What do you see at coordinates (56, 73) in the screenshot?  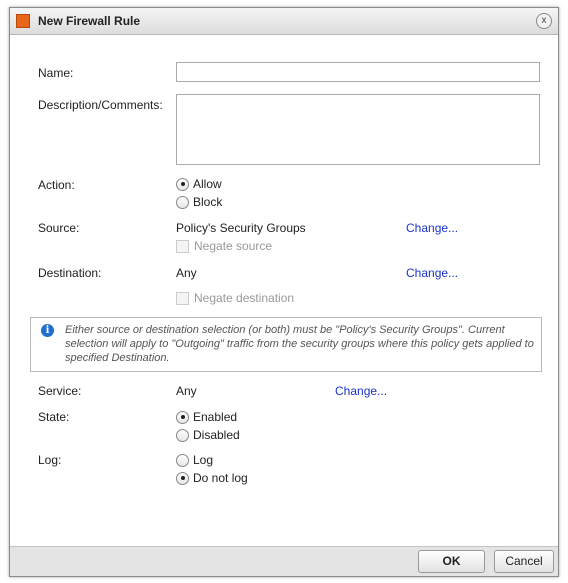 I see `name-label: Name:` at bounding box center [56, 73].